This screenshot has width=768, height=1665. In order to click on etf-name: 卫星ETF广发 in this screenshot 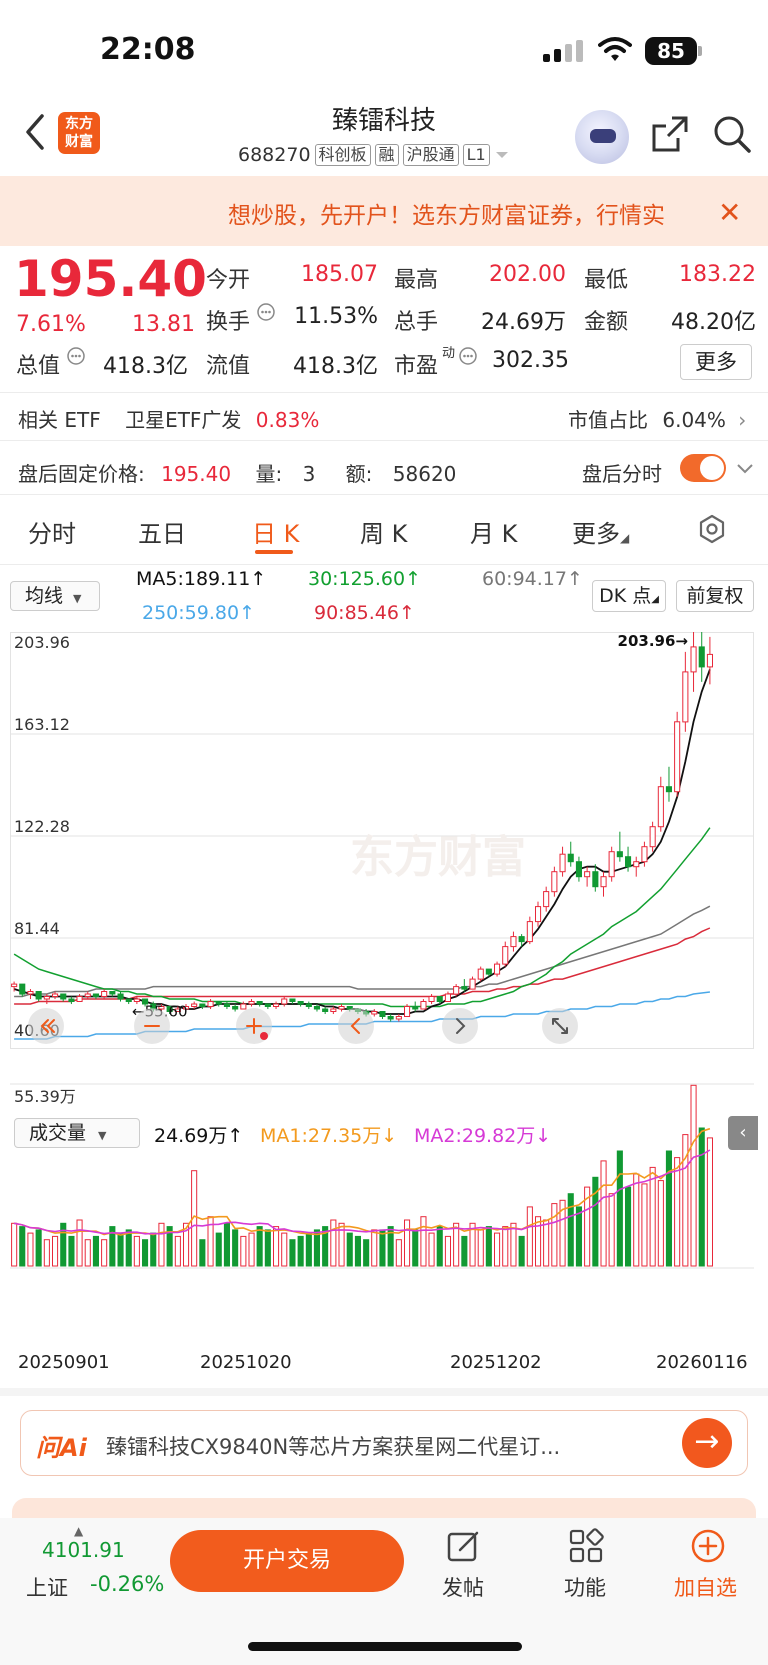, I will do `click(183, 420)`.